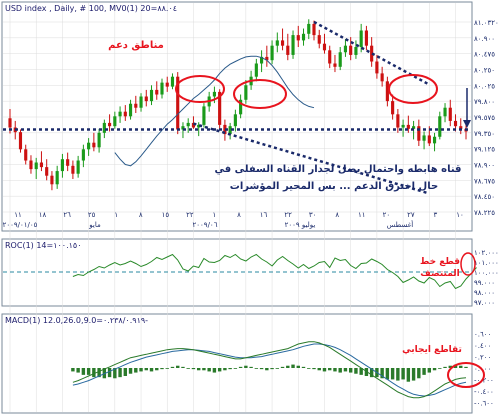 The height and width of the screenshot is (420, 500). I want to click on x-tick-label: ٢٦, so click(67, 215).